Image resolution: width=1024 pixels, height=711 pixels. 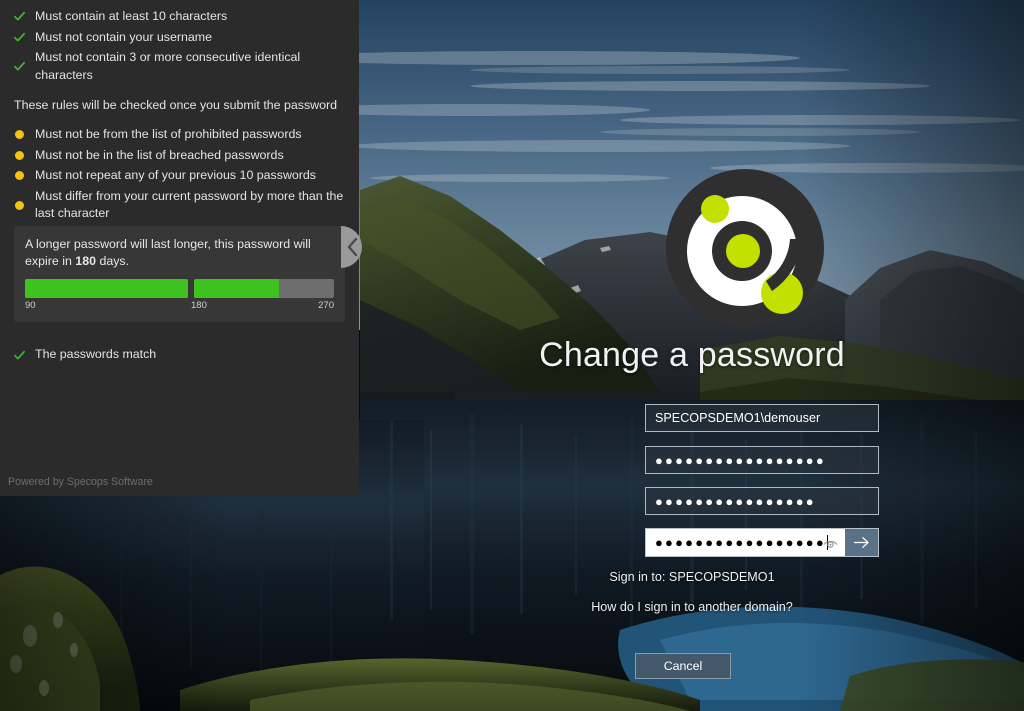 I want to click on expiry-progress-bar, so click(x=179, y=288).